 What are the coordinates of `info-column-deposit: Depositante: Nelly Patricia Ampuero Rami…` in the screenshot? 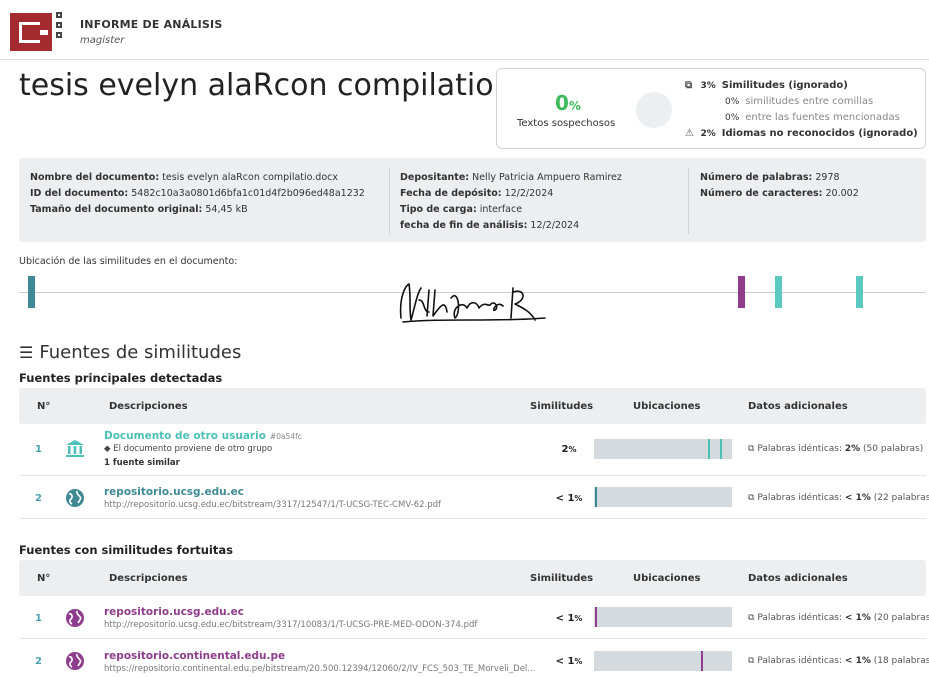 It's located at (511, 201).